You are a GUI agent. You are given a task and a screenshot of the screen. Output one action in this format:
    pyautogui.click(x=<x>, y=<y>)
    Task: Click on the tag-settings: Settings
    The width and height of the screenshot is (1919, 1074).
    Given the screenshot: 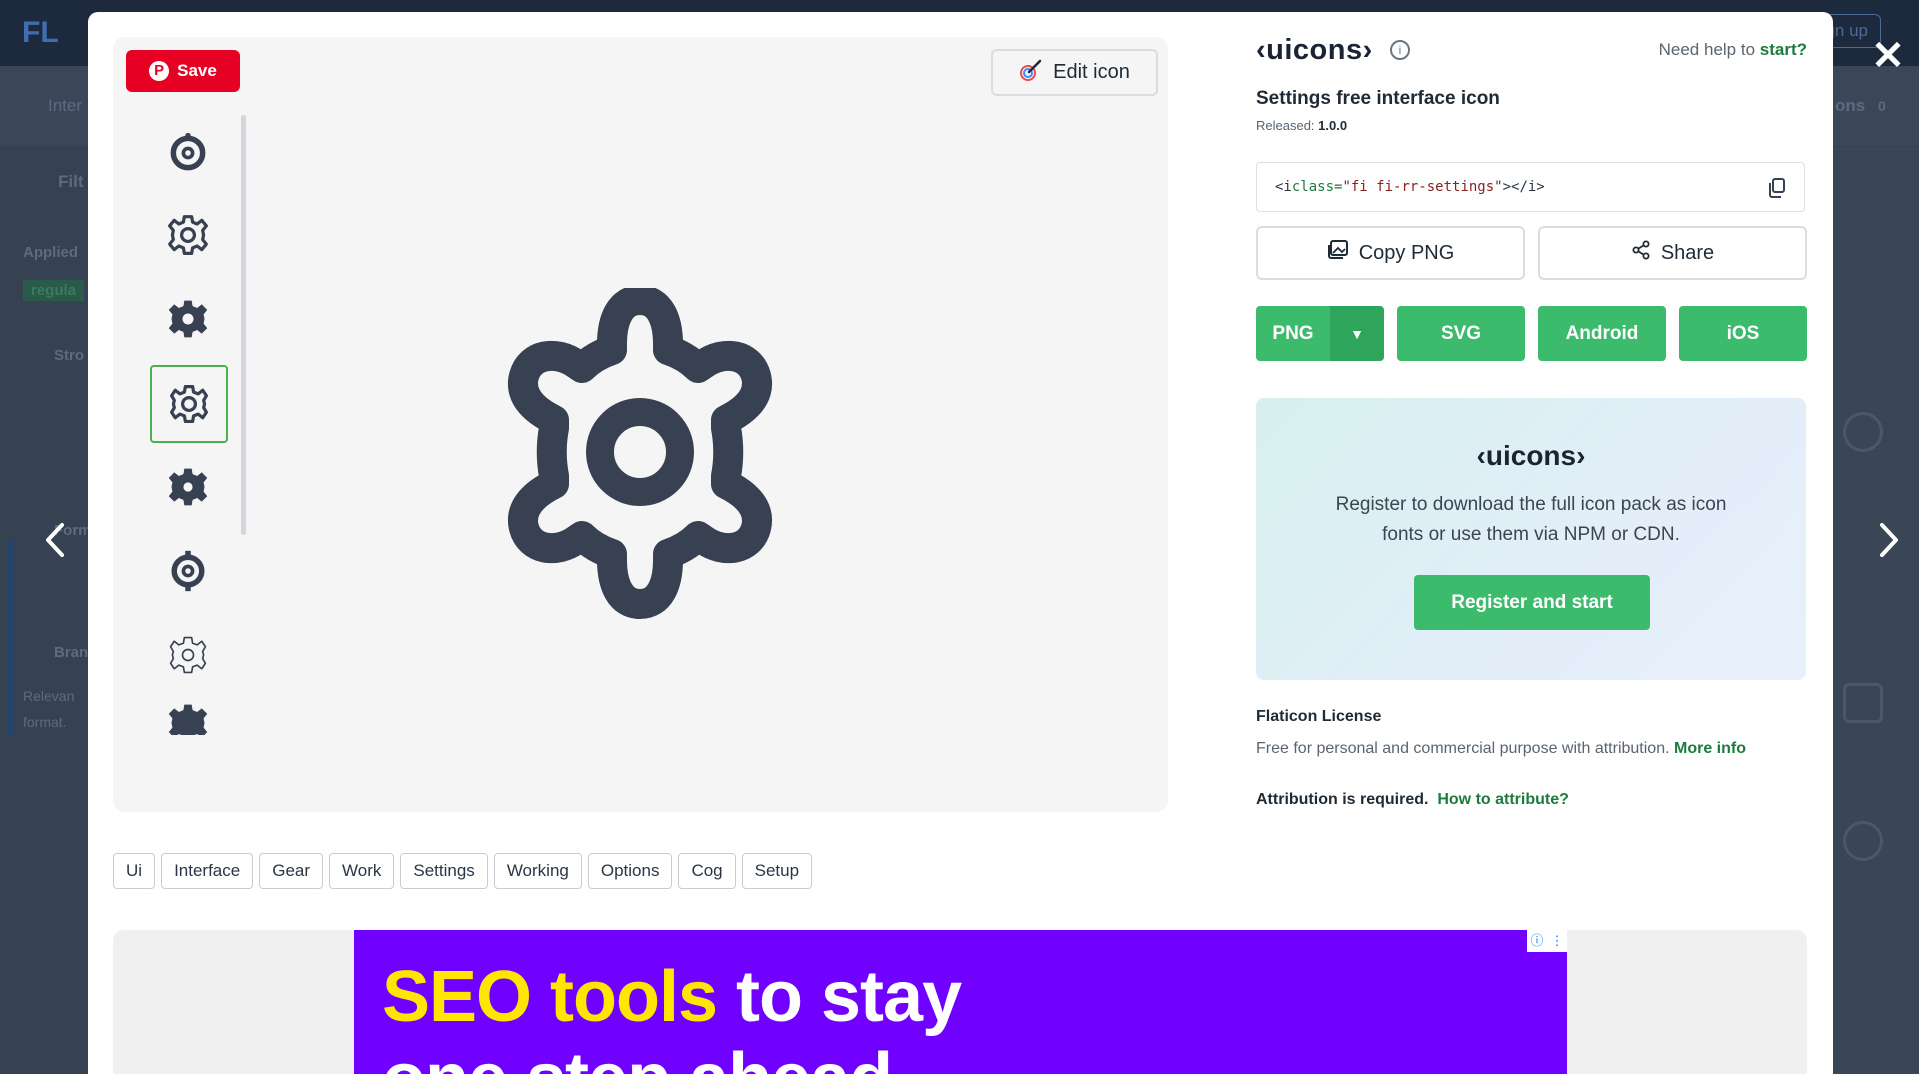 What is the action you would take?
    pyautogui.click(x=444, y=871)
    